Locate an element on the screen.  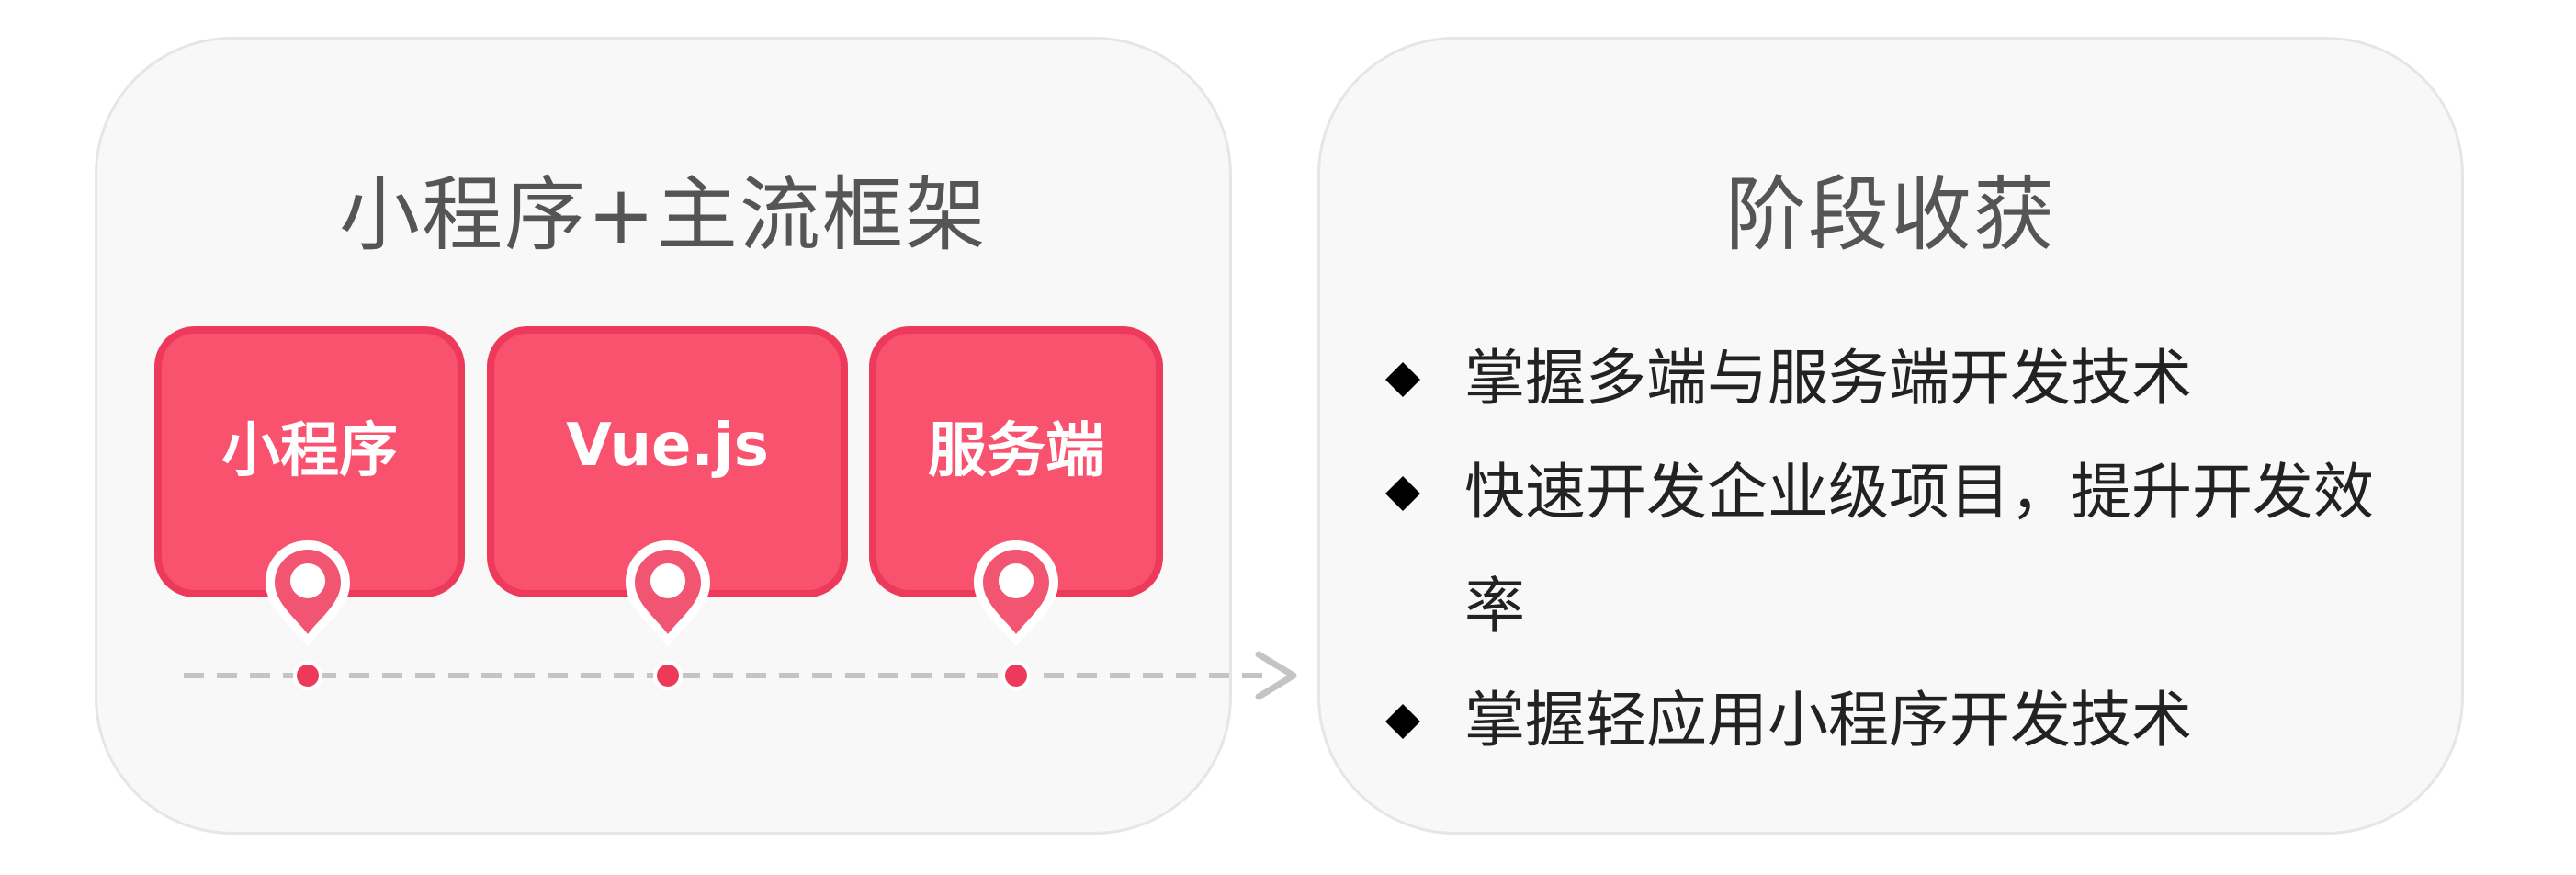
list-item-text: 掌握多端与服务端开发技术 is located at coordinates (1828, 378).